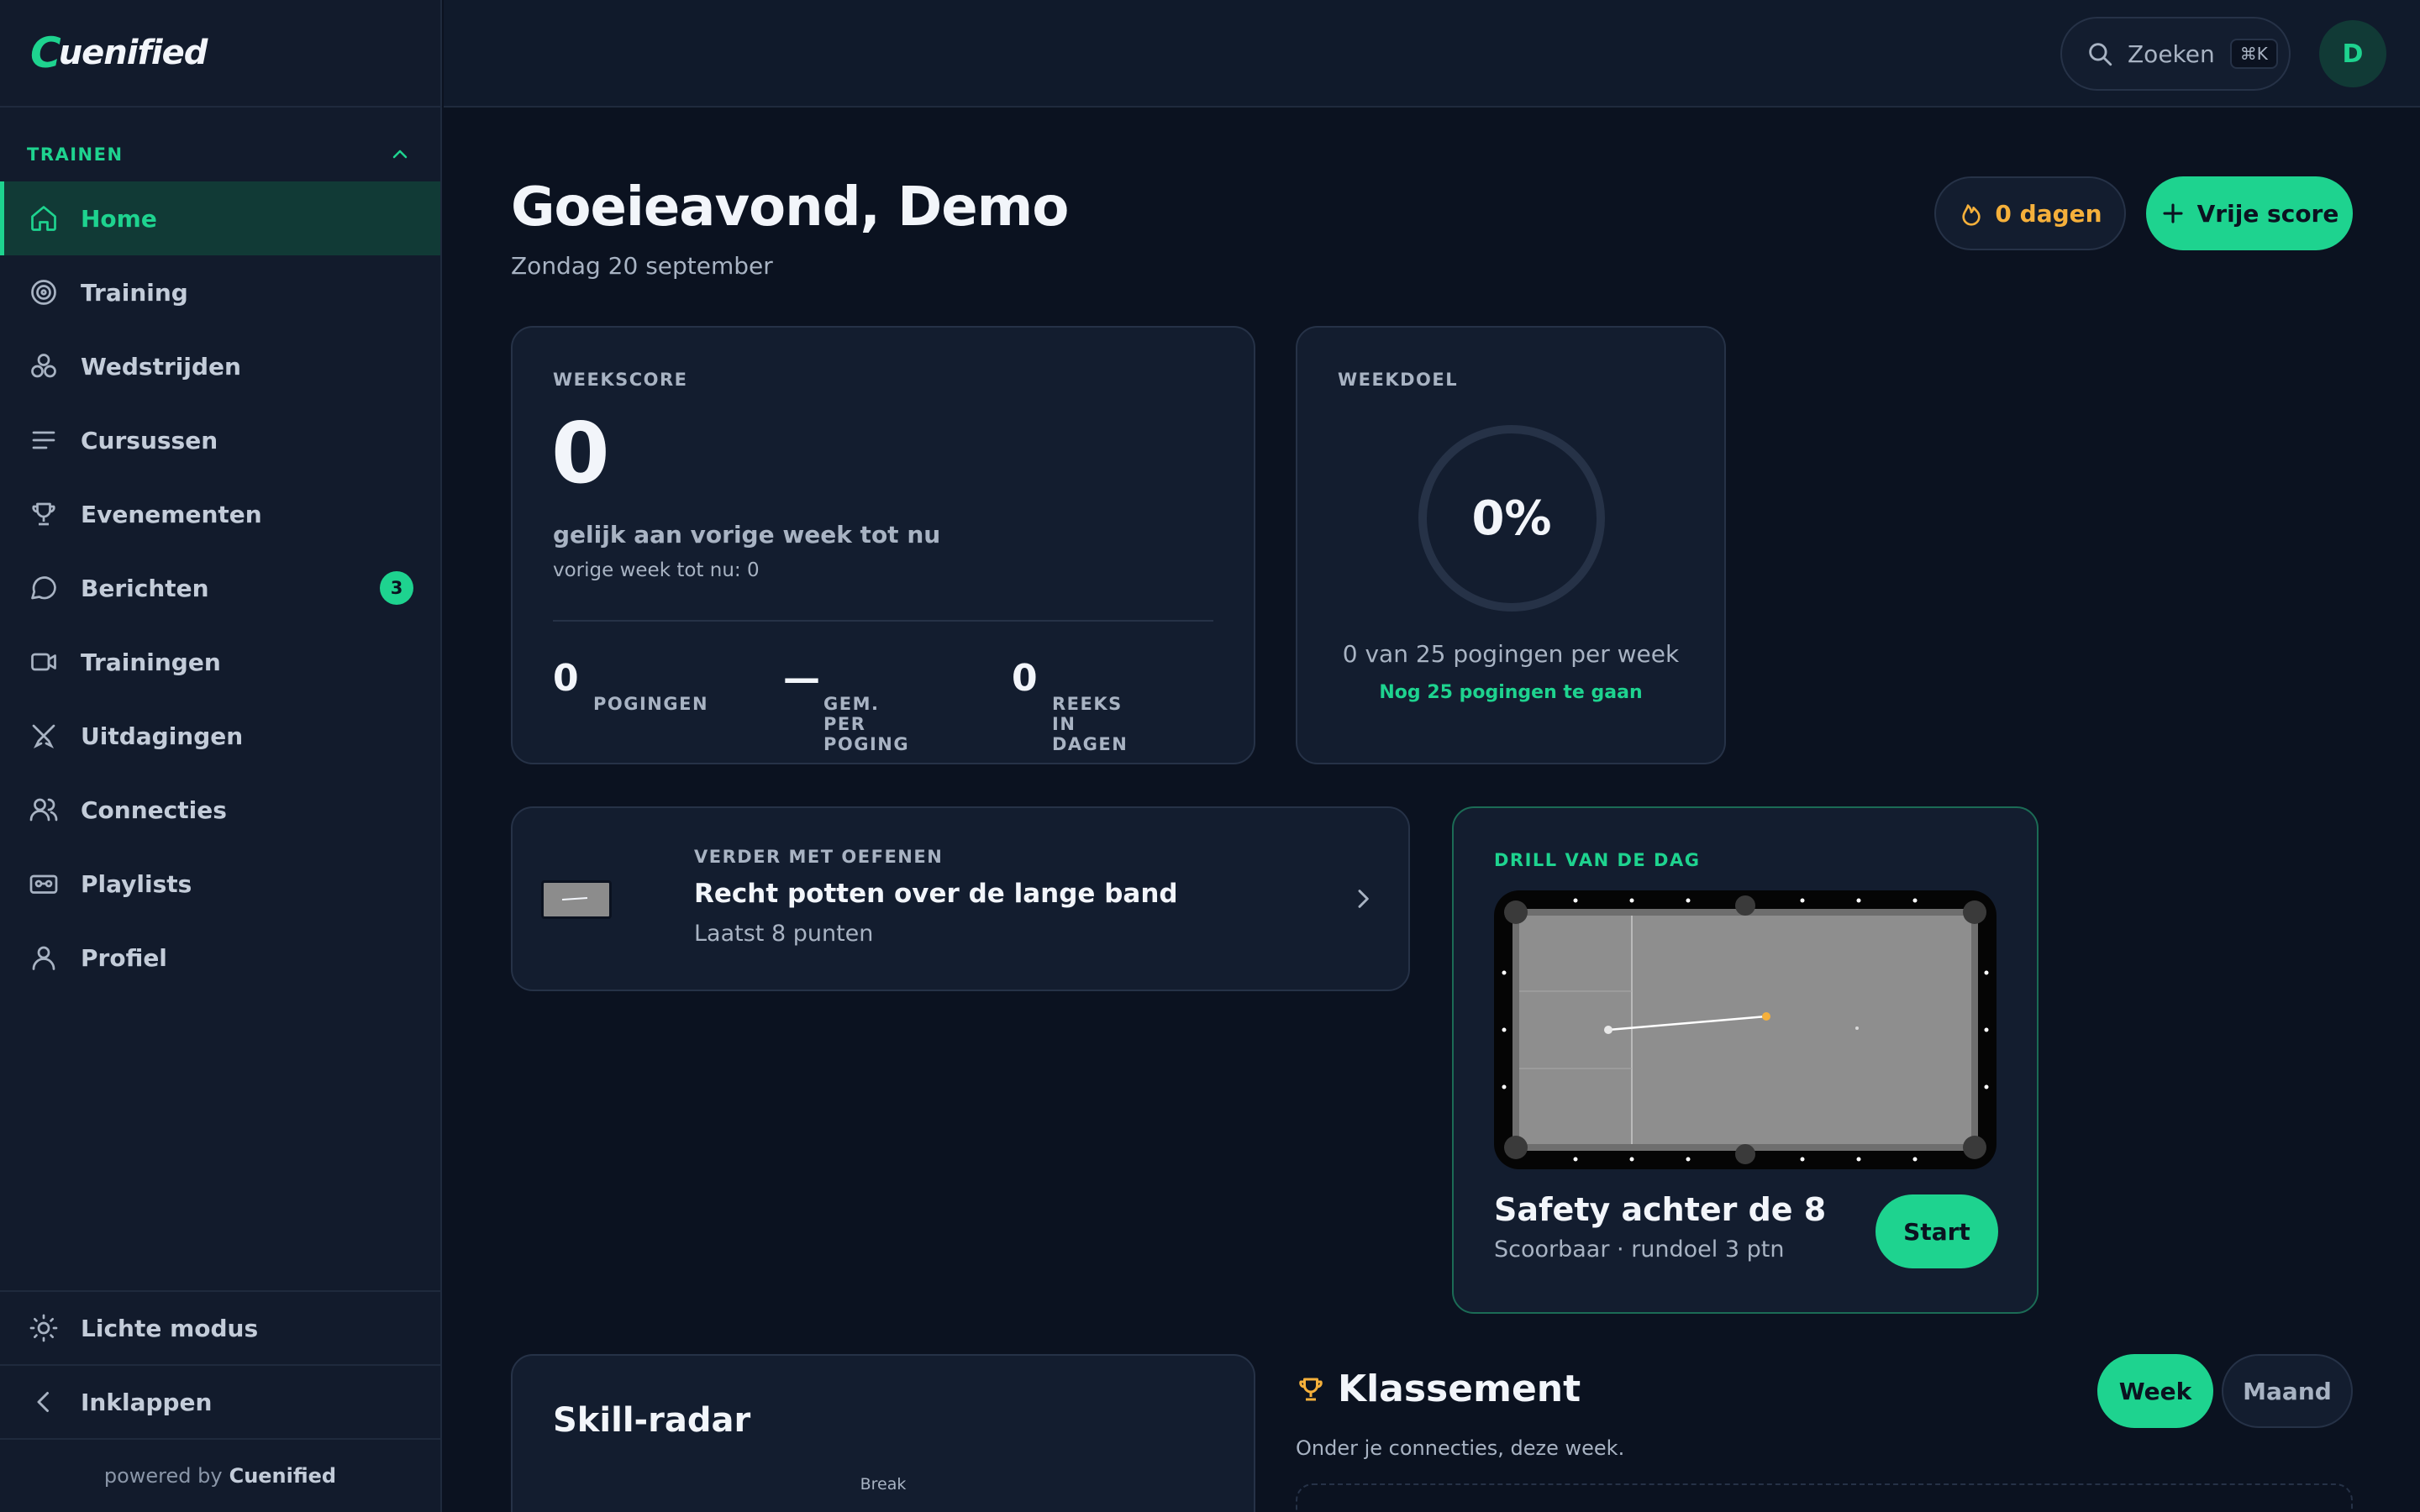 The width and height of the screenshot is (2420, 1512). I want to click on logo-initial: C, so click(45, 53).